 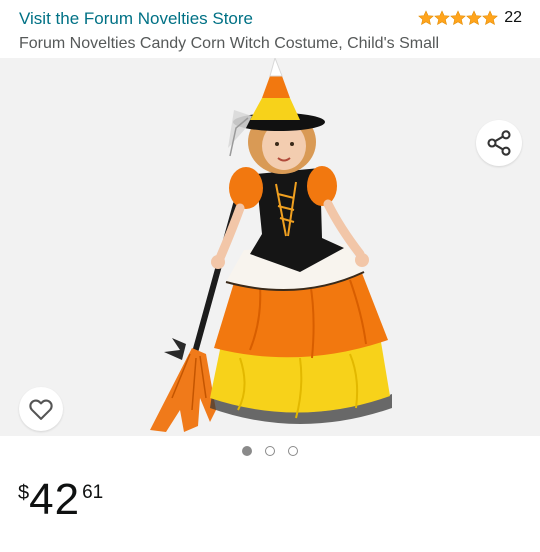 I want to click on star-rating, so click(x=458, y=18).